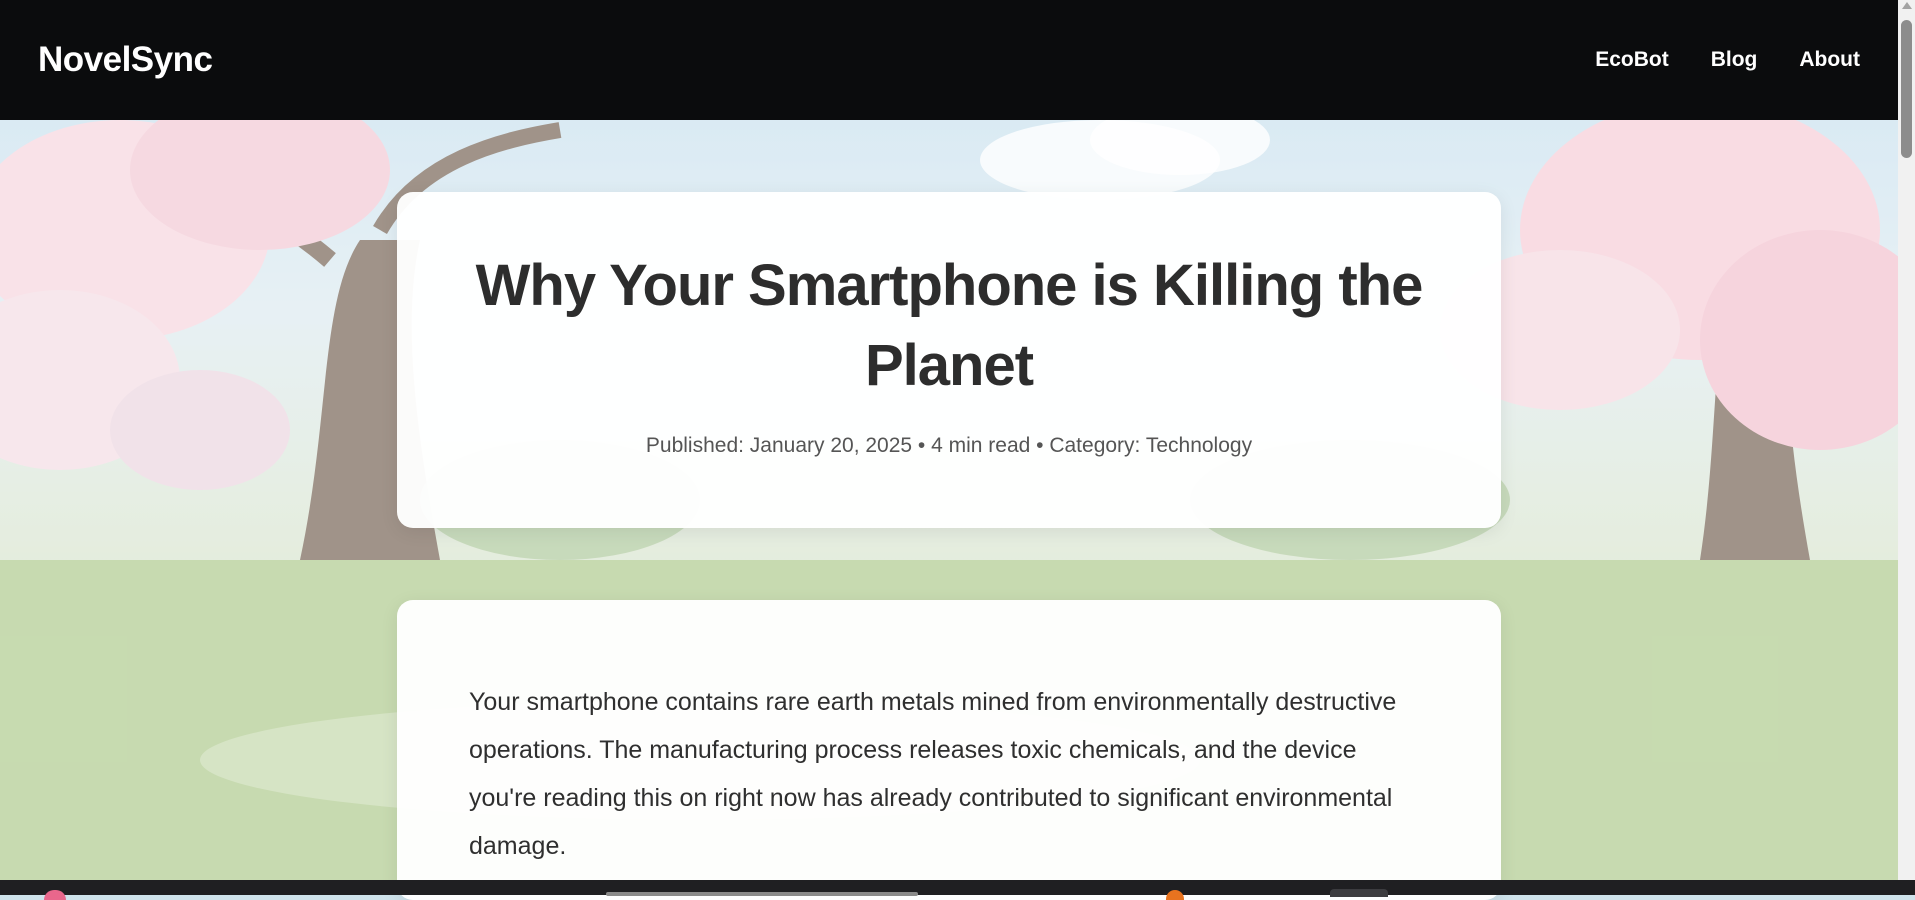  I want to click on taskbar-window-button, so click(1359, 893).